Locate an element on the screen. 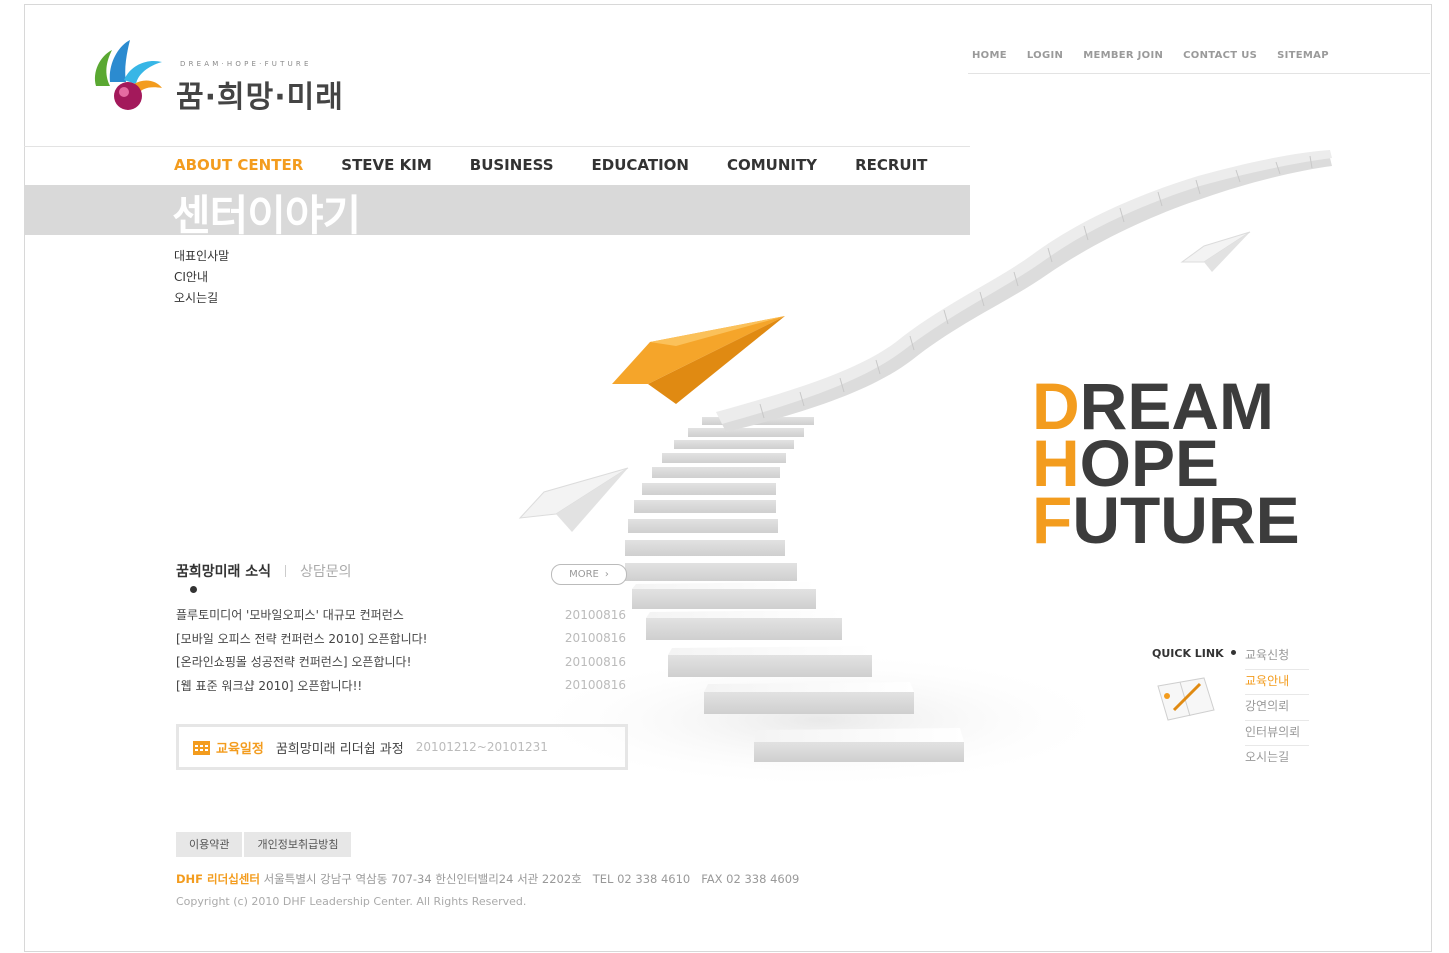  active-tab-indicator is located at coordinates (193, 589).